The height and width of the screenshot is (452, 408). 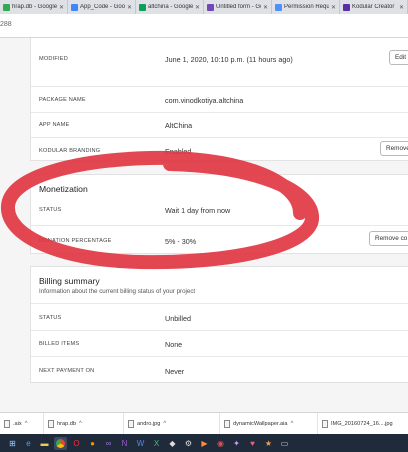 What do you see at coordinates (178, 151) in the screenshot?
I see `kodular-branding-value: Enabled` at bounding box center [178, 151].